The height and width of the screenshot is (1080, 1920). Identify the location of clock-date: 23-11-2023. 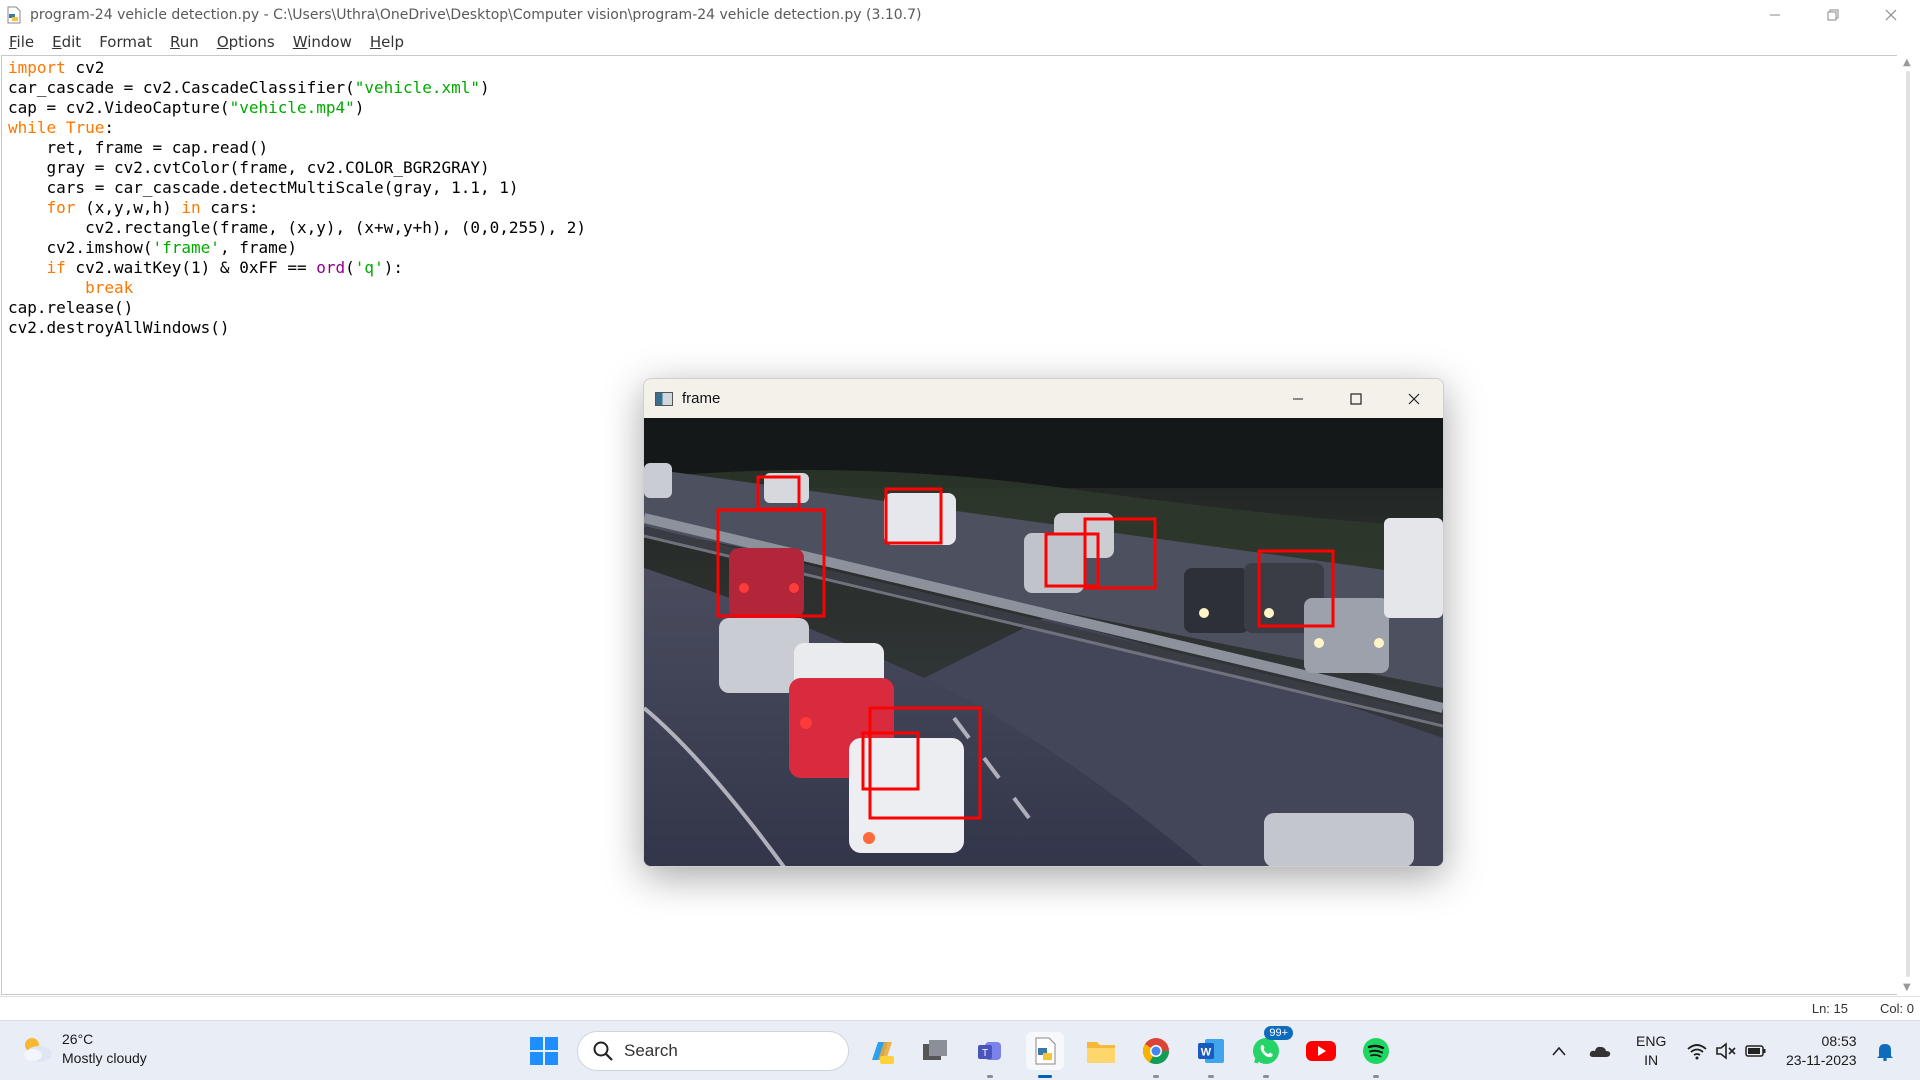
(1821, 1060).